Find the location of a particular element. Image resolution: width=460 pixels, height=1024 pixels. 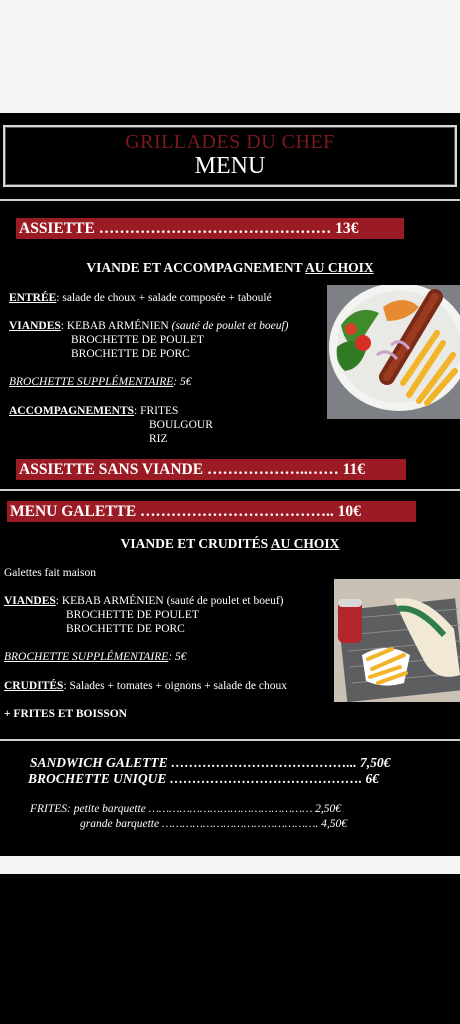

header-subtitle: GRILLADES DU CHEF is located at coordinates (230, 142).